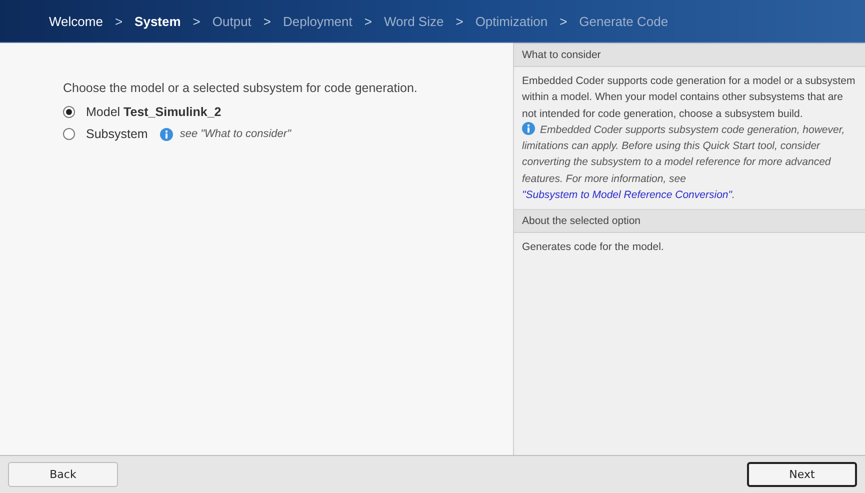  Describe the element at coordinates (317, 21) in the screenshot. I see `wizard-step: Deployment` at that location.